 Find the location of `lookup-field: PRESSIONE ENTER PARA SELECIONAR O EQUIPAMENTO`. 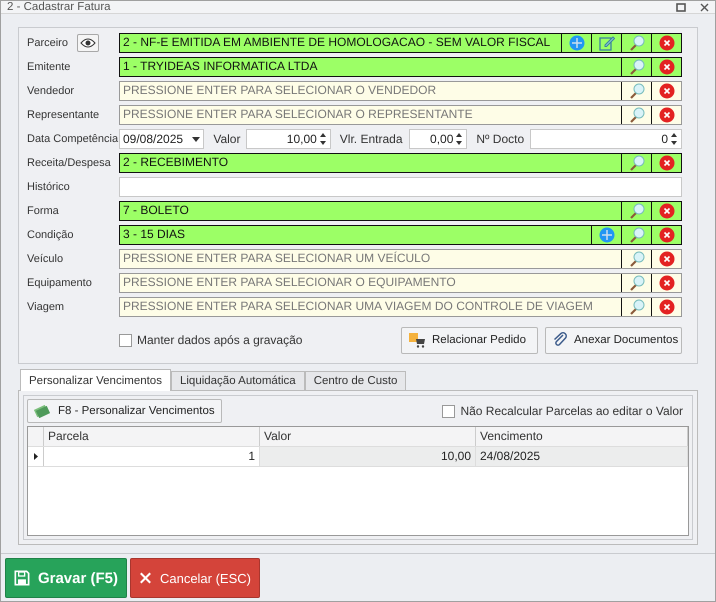

lookup-field: PRESSIONE ENTER PARA SELECIONAR O EQUIPAMENTO is located at coordinates (400, 283).